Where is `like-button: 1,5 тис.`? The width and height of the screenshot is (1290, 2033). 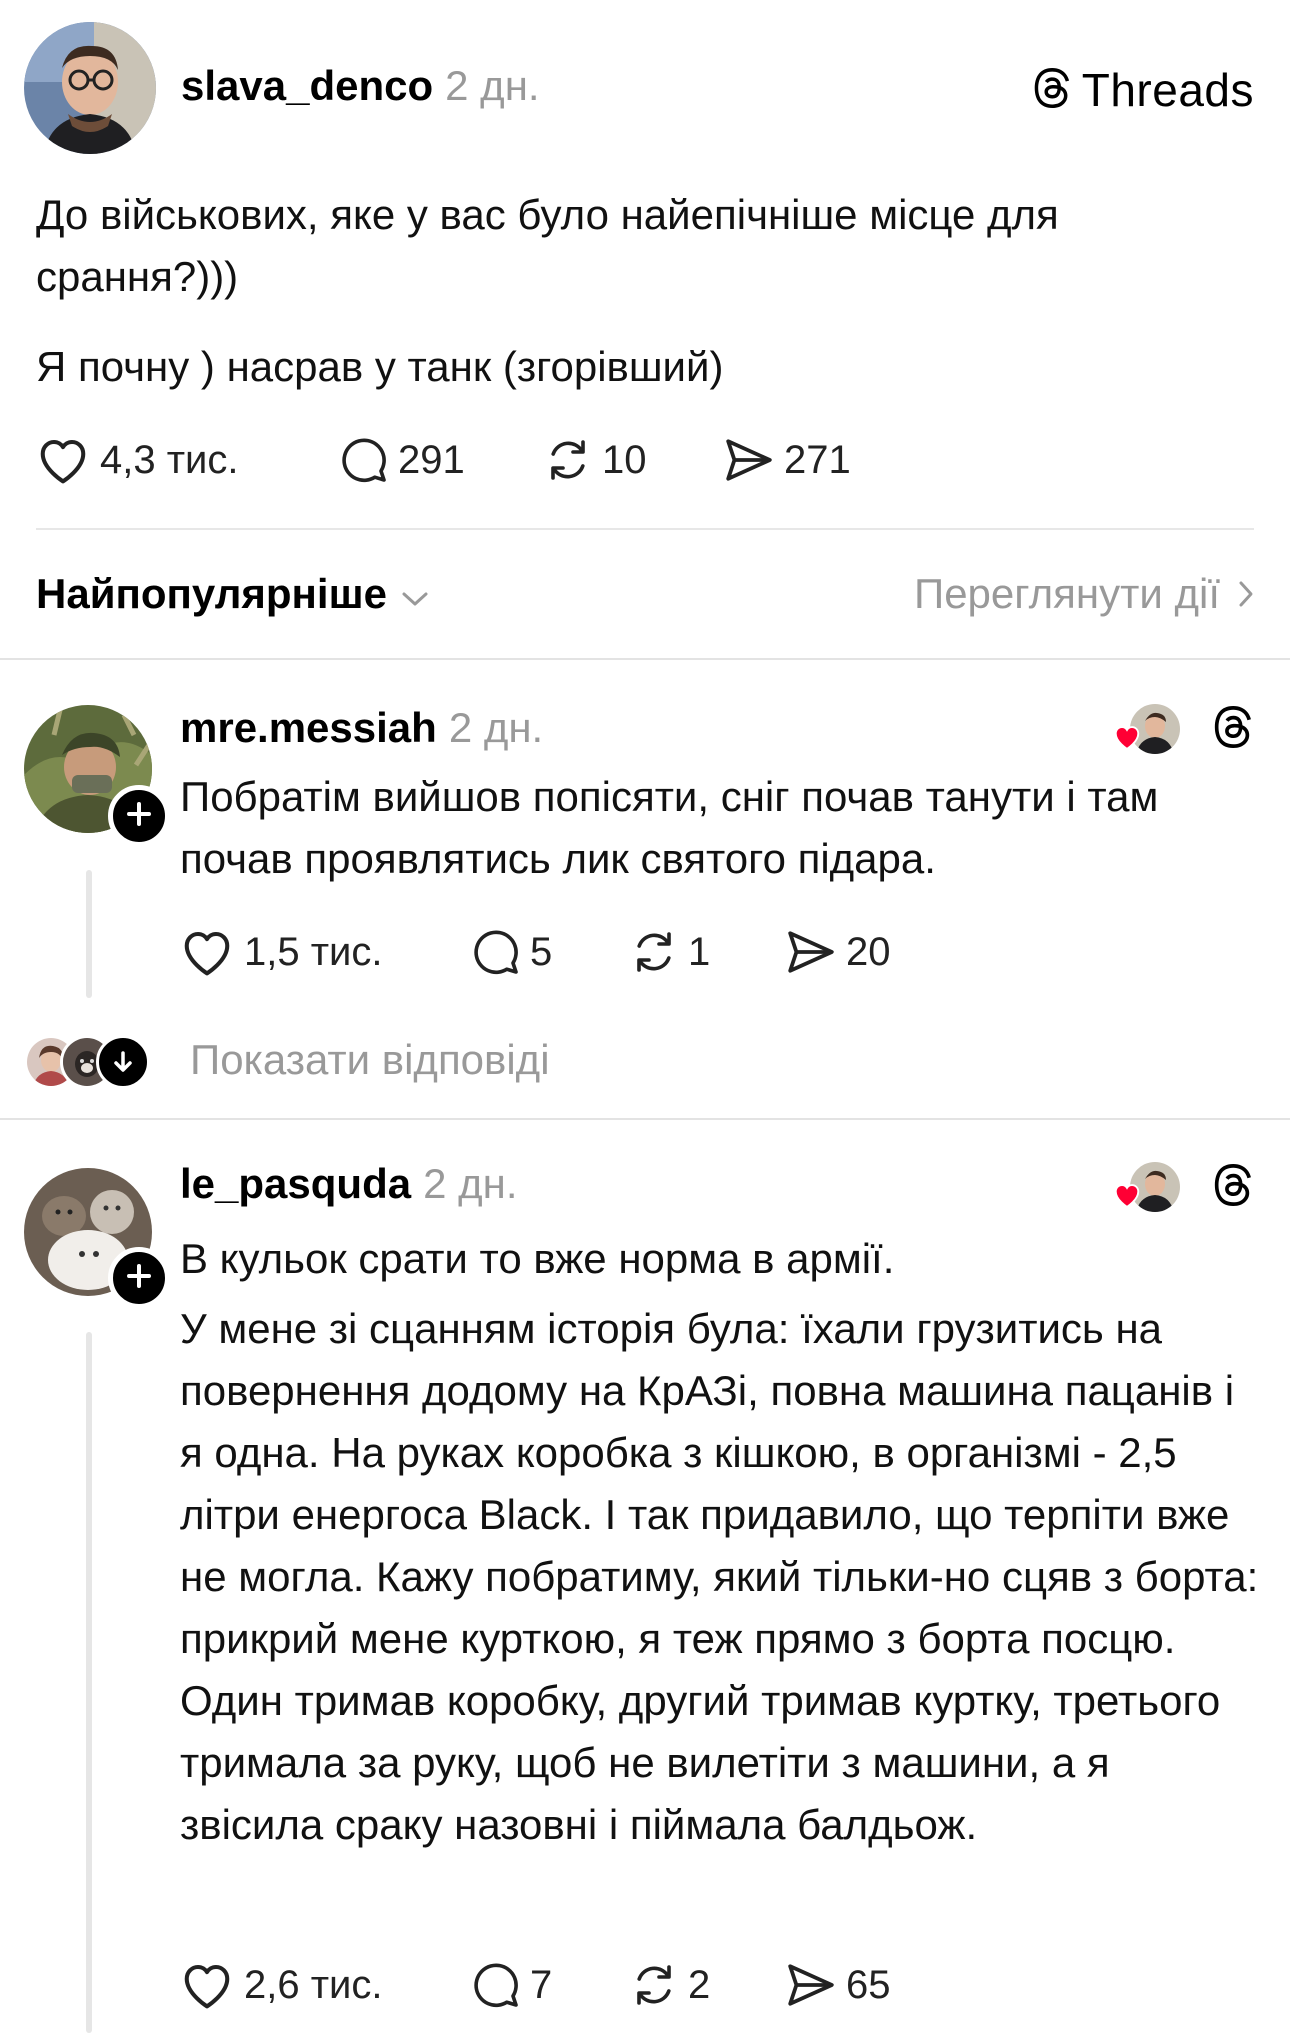
like-button: 1,5 тис. is located at coordinates (326, 952).